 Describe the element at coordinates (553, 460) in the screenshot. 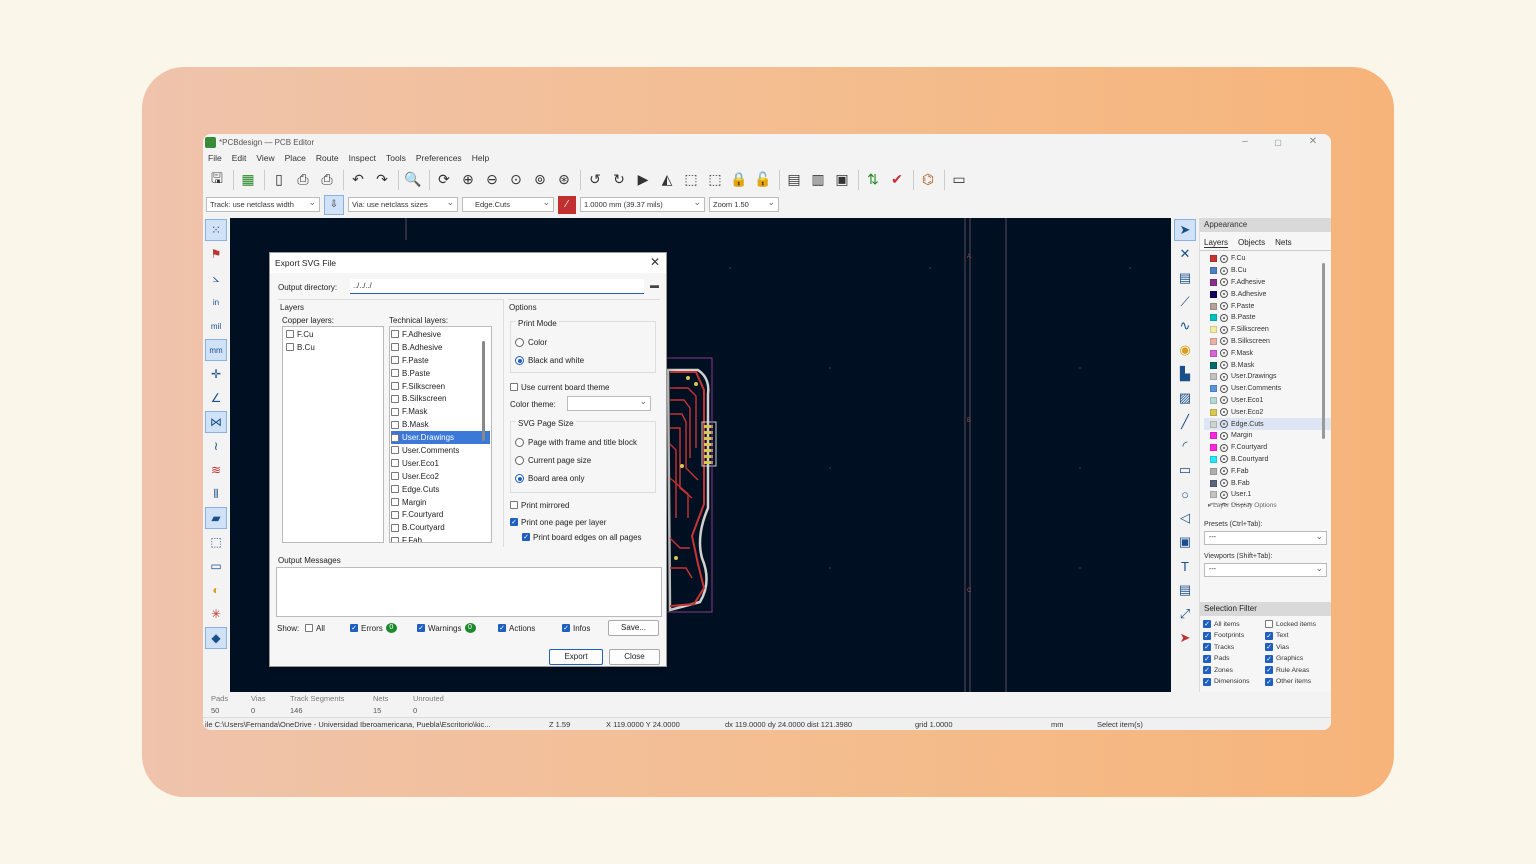

I see `radio-current-page: Current page size` at that location.